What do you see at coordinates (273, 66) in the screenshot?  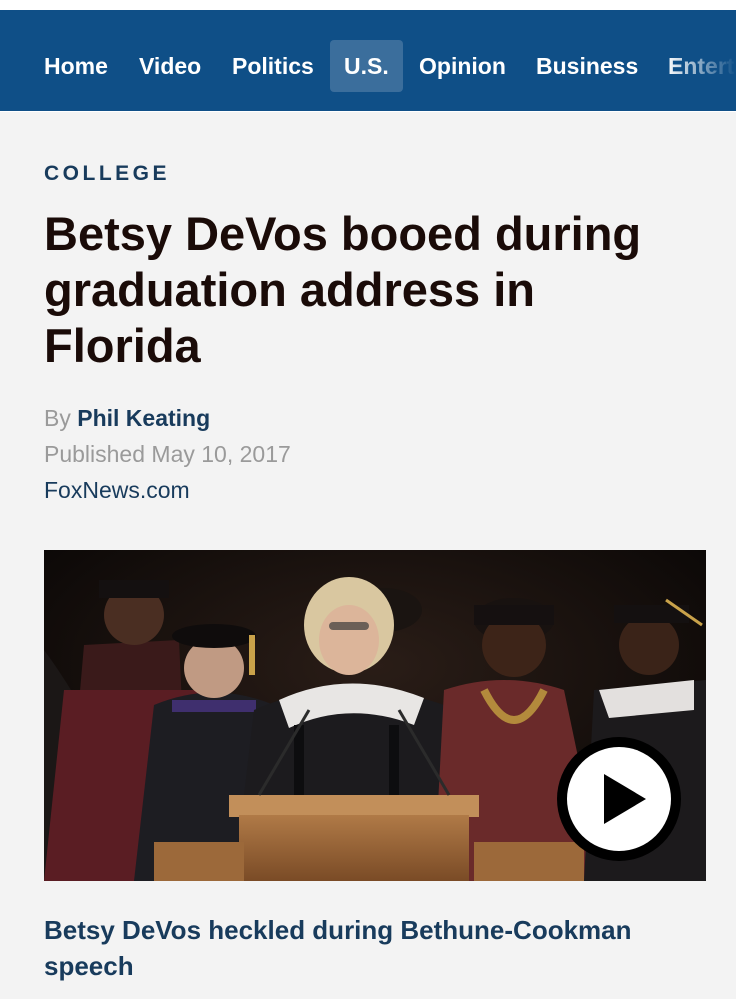 I see `nav-politics: Politics` at bounding box center [273, 66].